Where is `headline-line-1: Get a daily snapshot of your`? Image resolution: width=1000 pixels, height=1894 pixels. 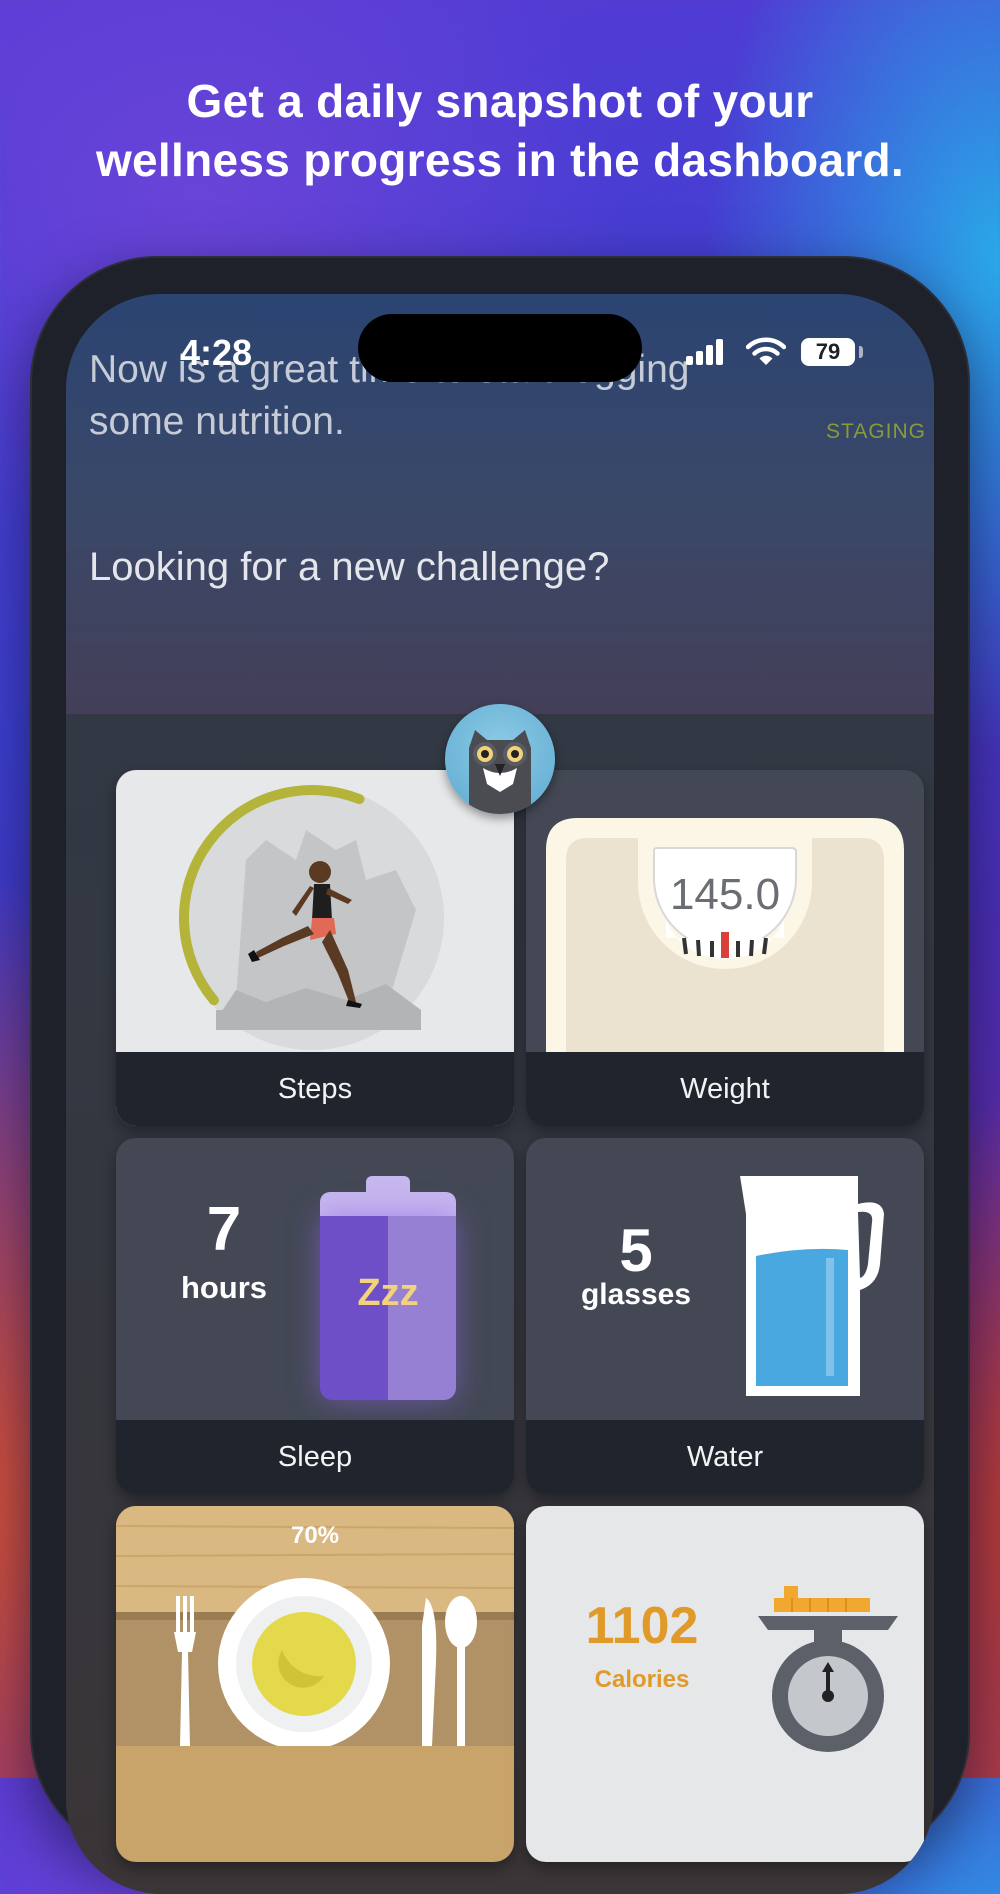 headline-line-1: Get a daily snapshot of your is located at coordinates (500, 101).